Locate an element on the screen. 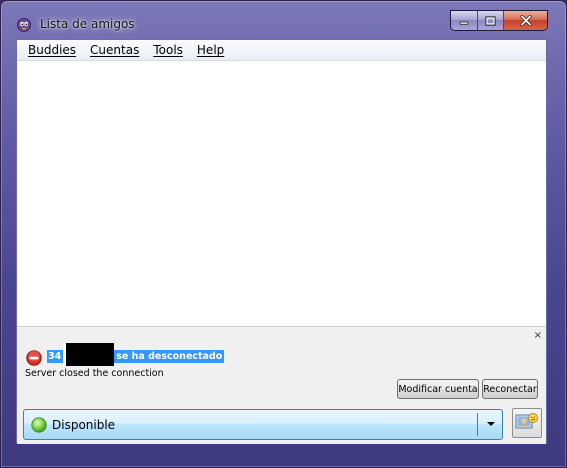  notice-close-icon: × is located at coordinates (538, 336).